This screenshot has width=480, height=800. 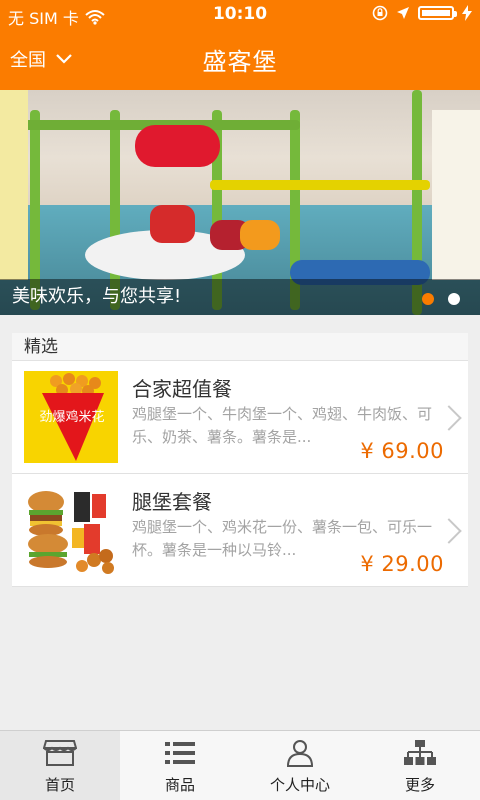 I want to click on product-price: ¥ 69.00, so click(x=402, y=451).